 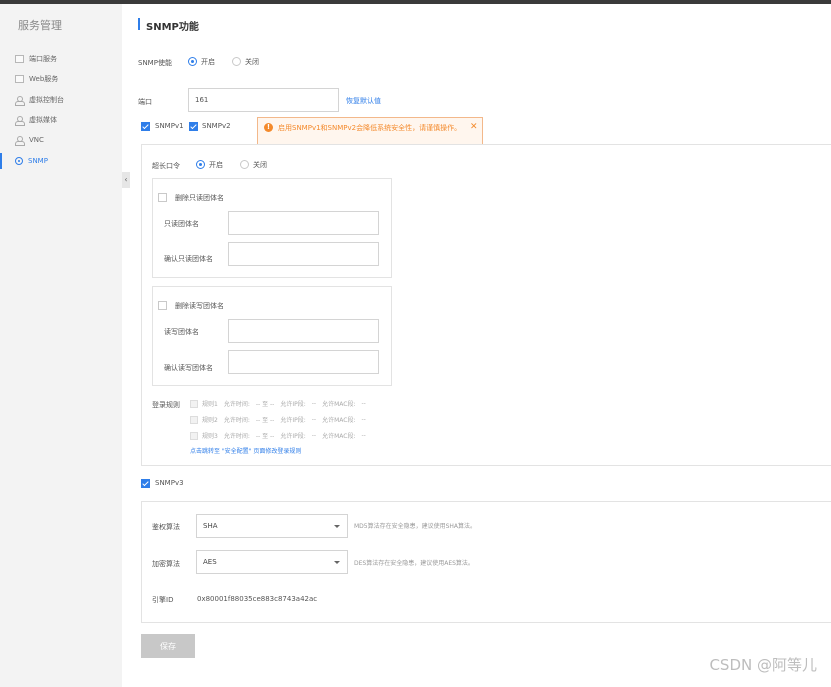 I want to click on long-password-off-radio, so click(x=244, y=164).